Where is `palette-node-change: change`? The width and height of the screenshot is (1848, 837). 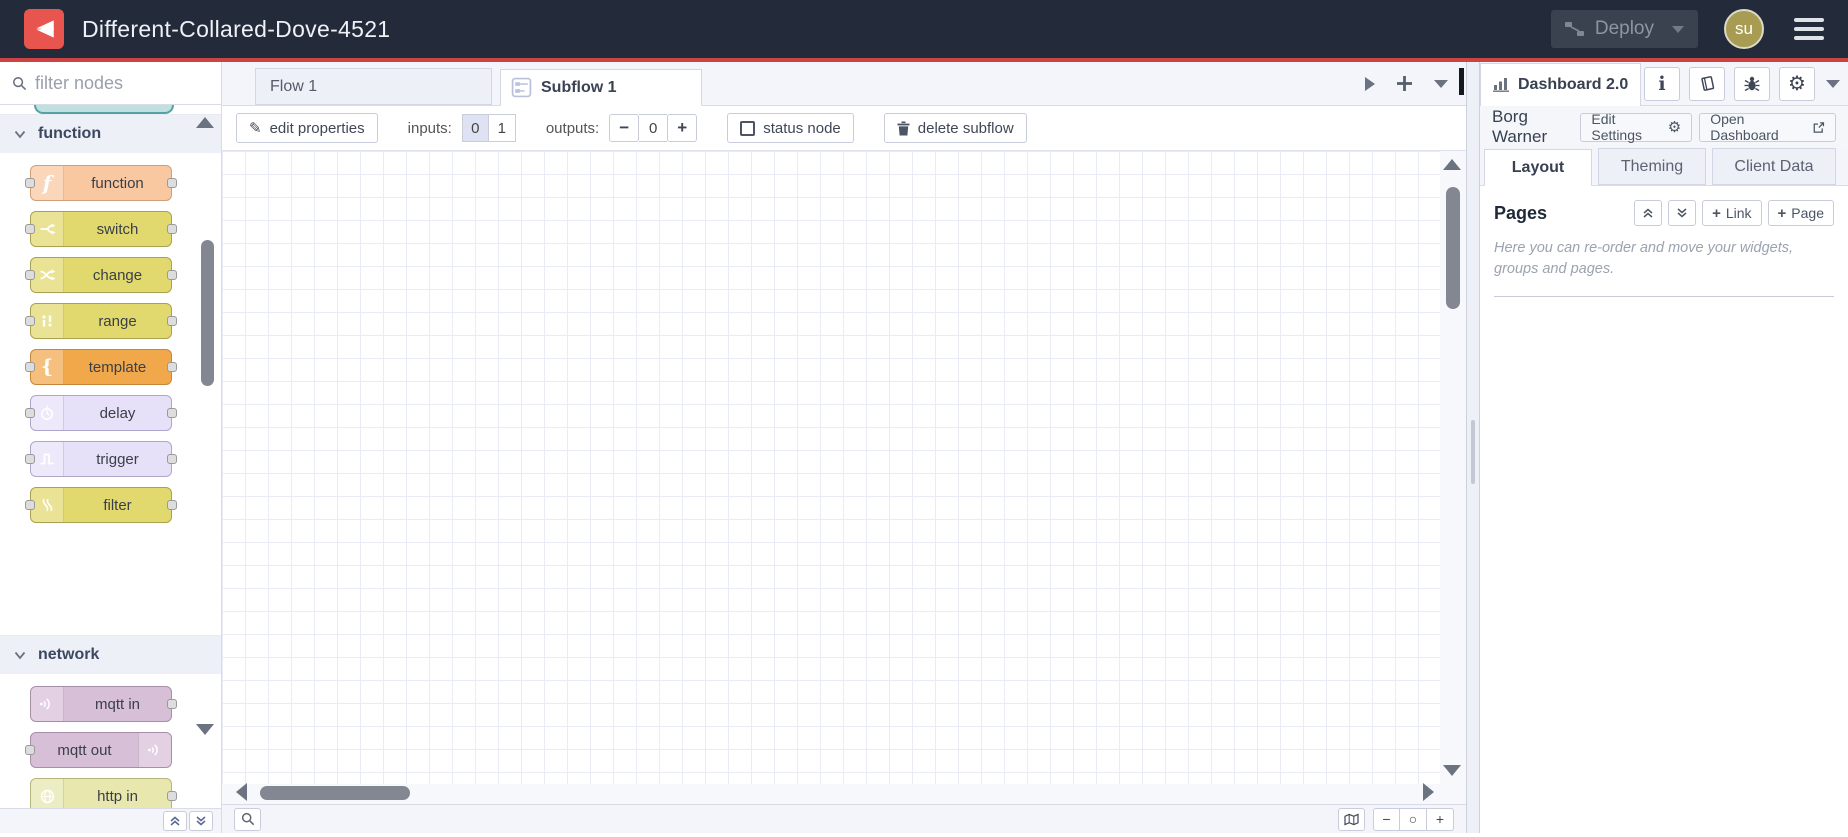
palette-node-change: change is located at coordinates (101, 275).